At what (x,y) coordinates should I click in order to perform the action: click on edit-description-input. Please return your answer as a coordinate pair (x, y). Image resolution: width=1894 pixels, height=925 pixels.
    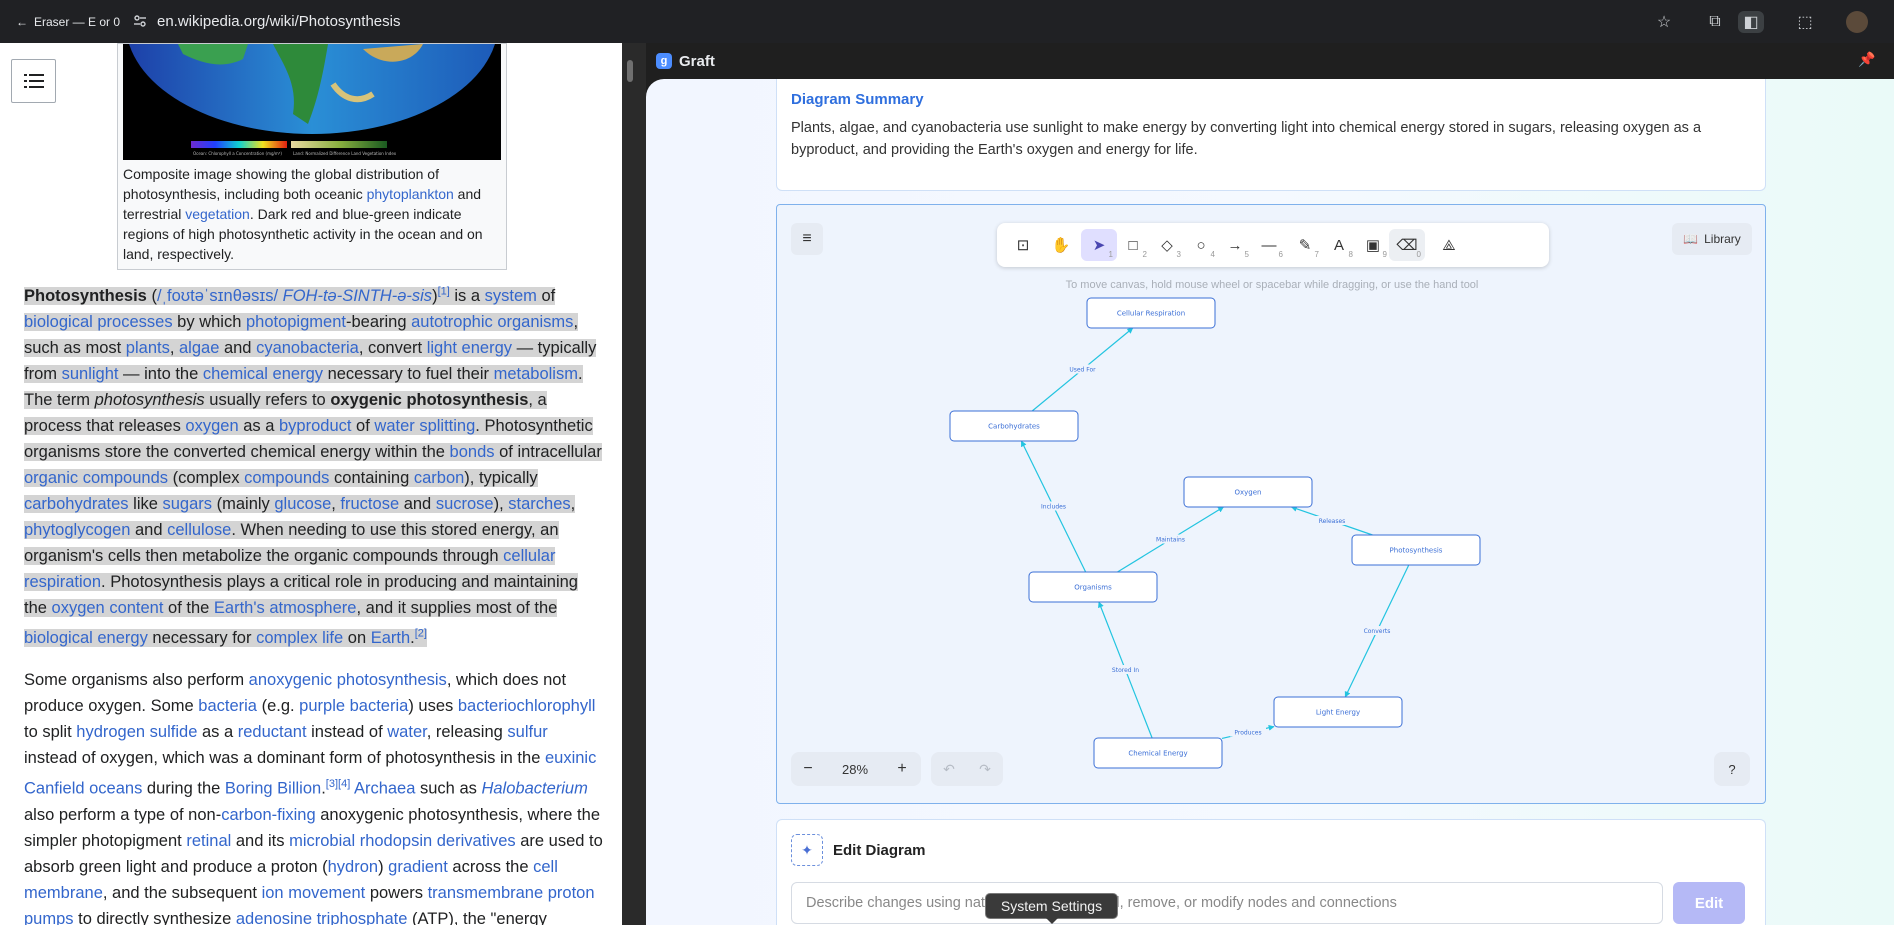
    Looking at the image, I should click on (1227, 903).